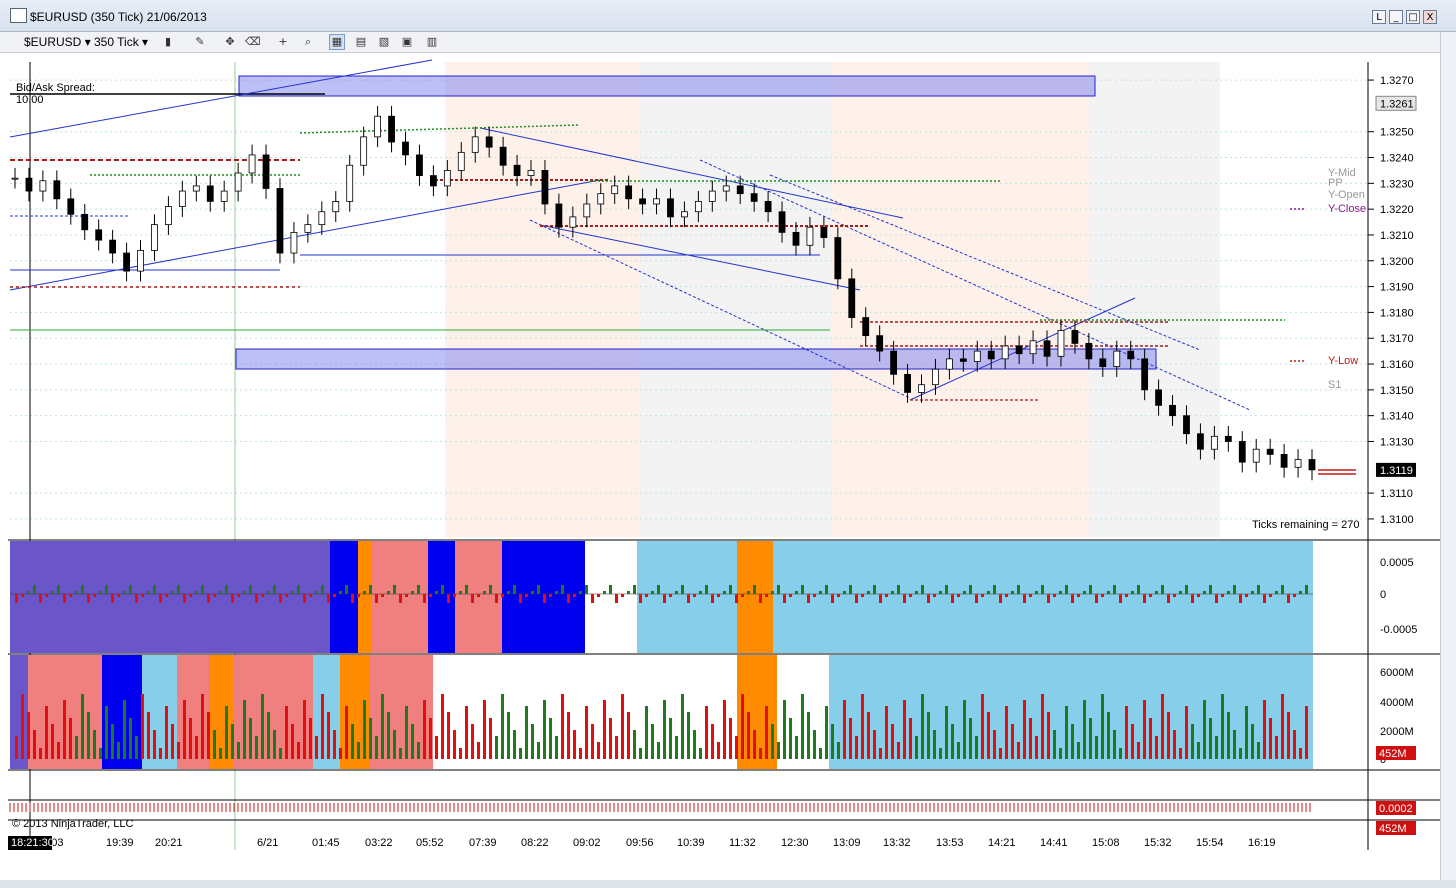  Describe the element at coordinates (736, 299) in the screenshot. I see `session-shade` at that location.